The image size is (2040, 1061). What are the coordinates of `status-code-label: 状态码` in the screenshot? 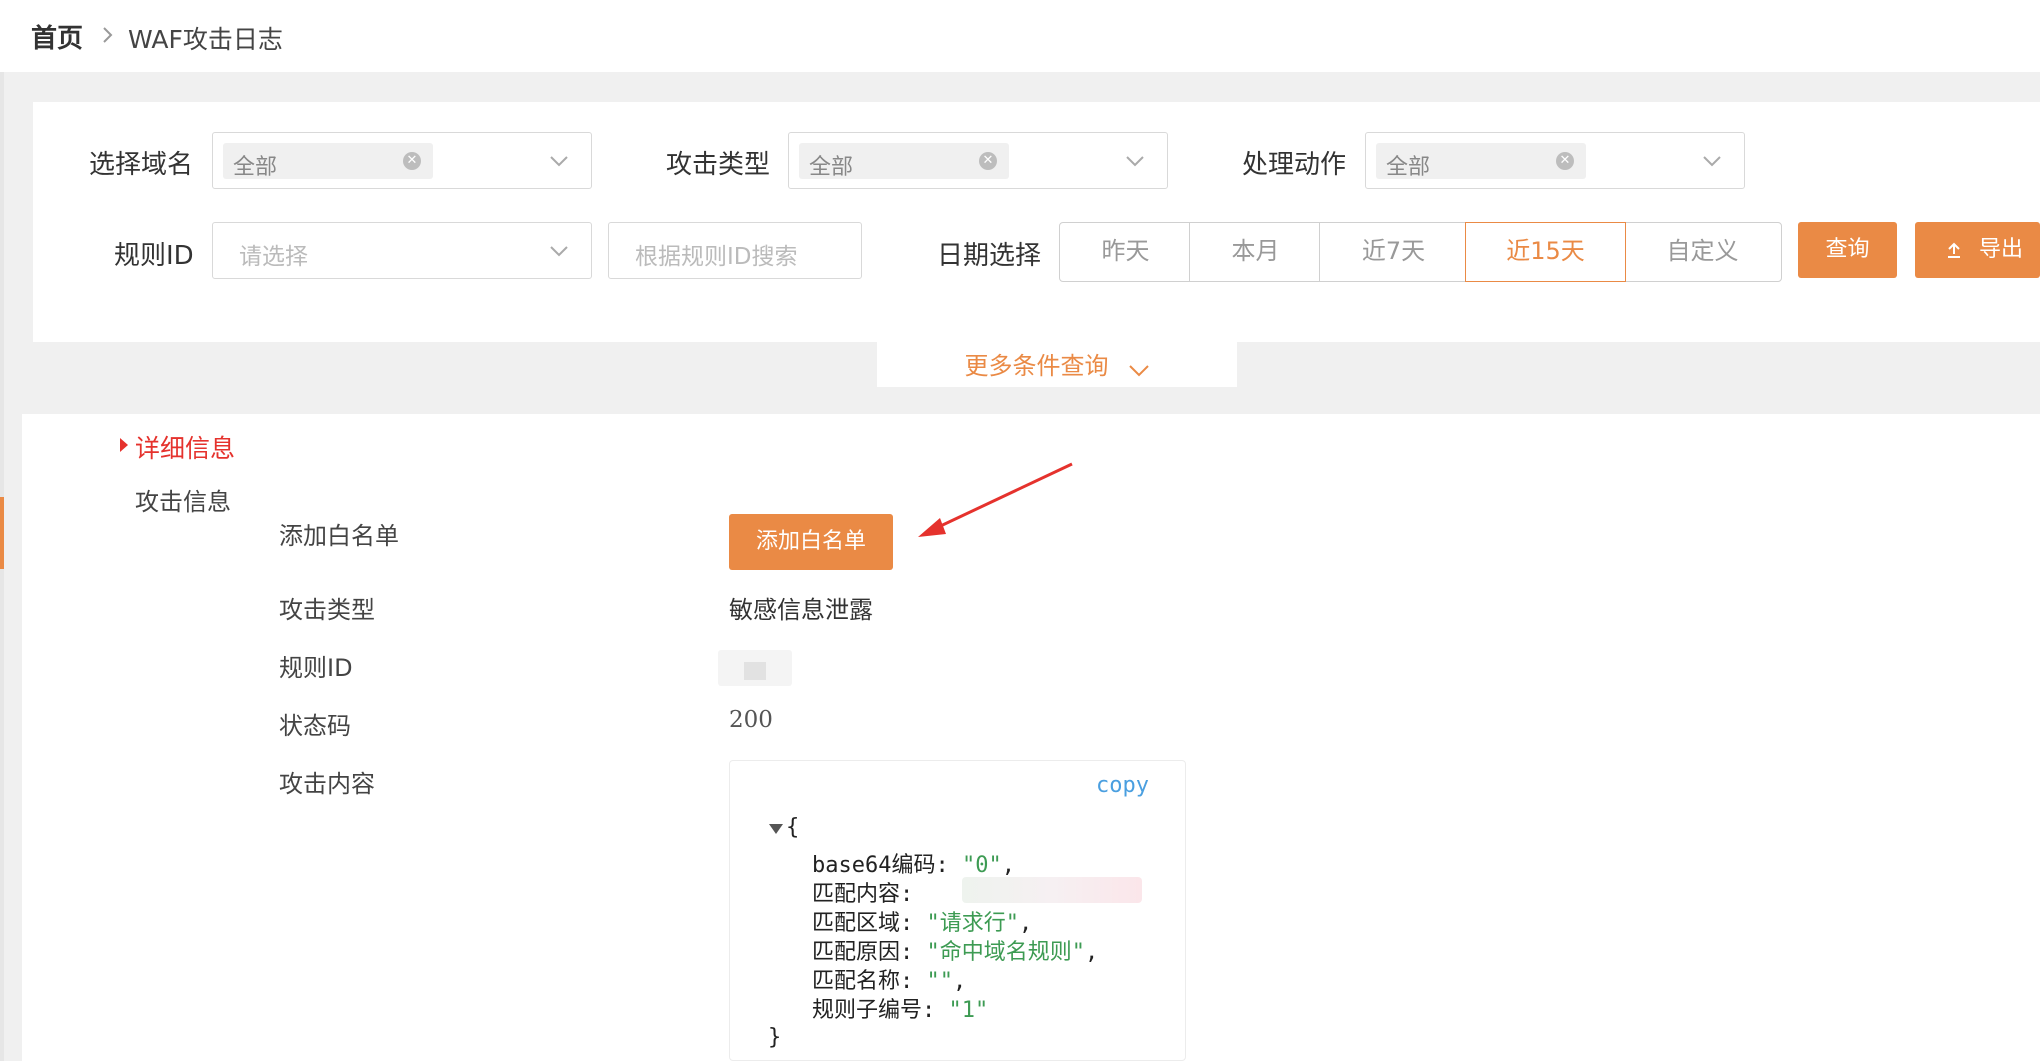 It's located at (315, 726).